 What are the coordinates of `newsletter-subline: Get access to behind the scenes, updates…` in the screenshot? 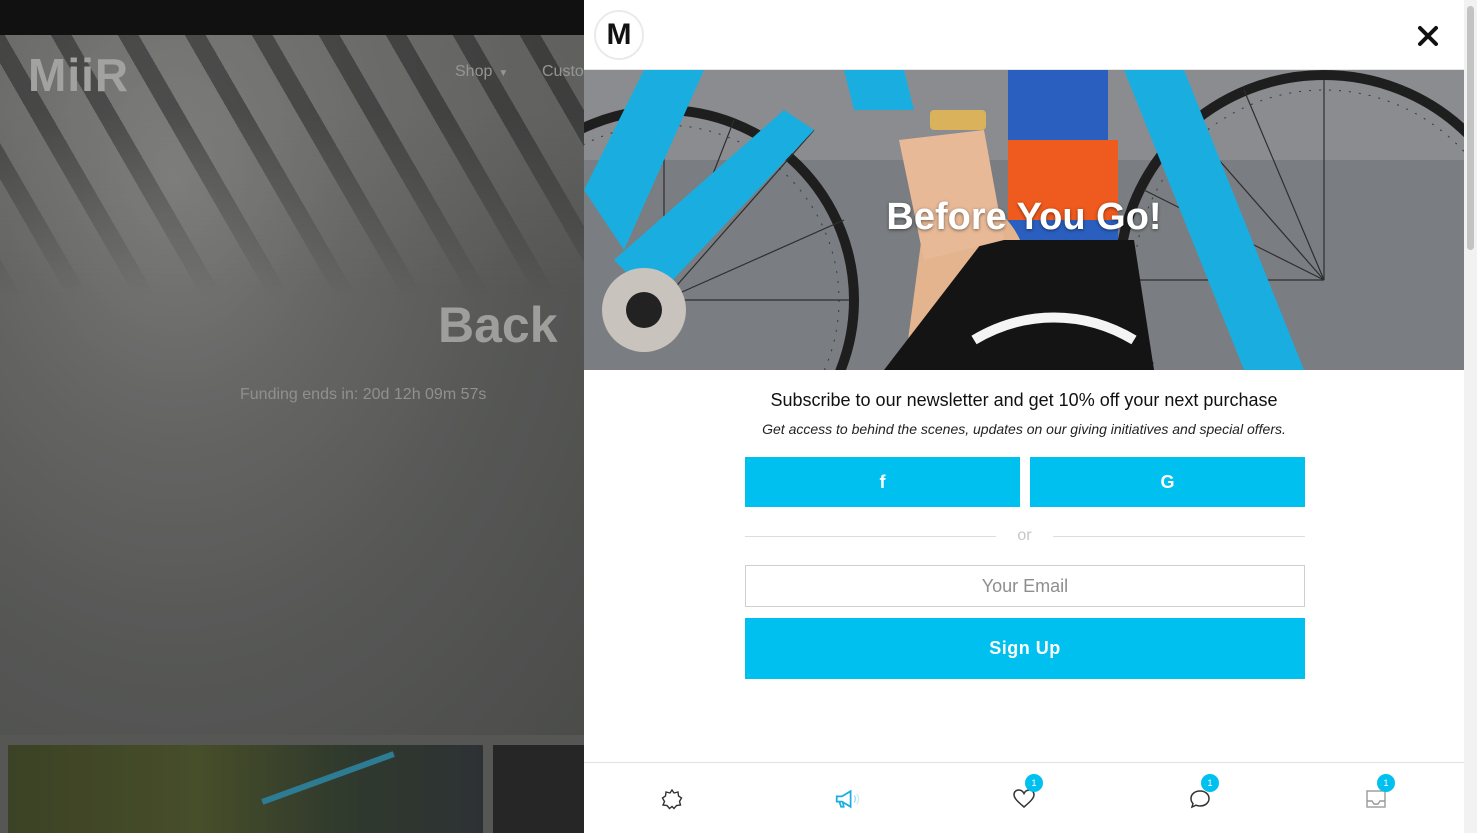 It's located at (1024, 429).